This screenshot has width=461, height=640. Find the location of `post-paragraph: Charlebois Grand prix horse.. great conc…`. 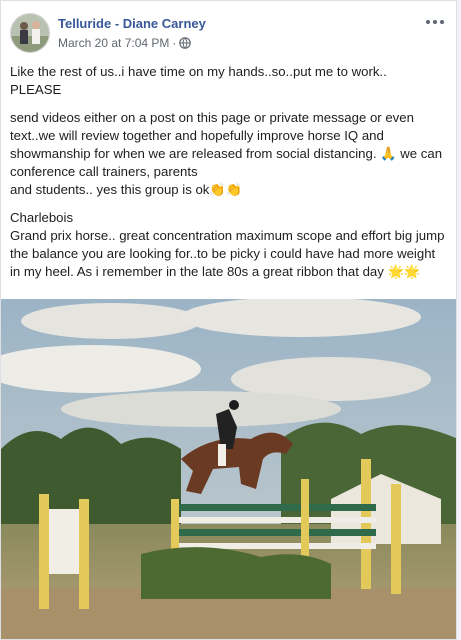

post-paragraph: Charlebois Grand prix horse.. great conc… is located at coordinates (227, 244).